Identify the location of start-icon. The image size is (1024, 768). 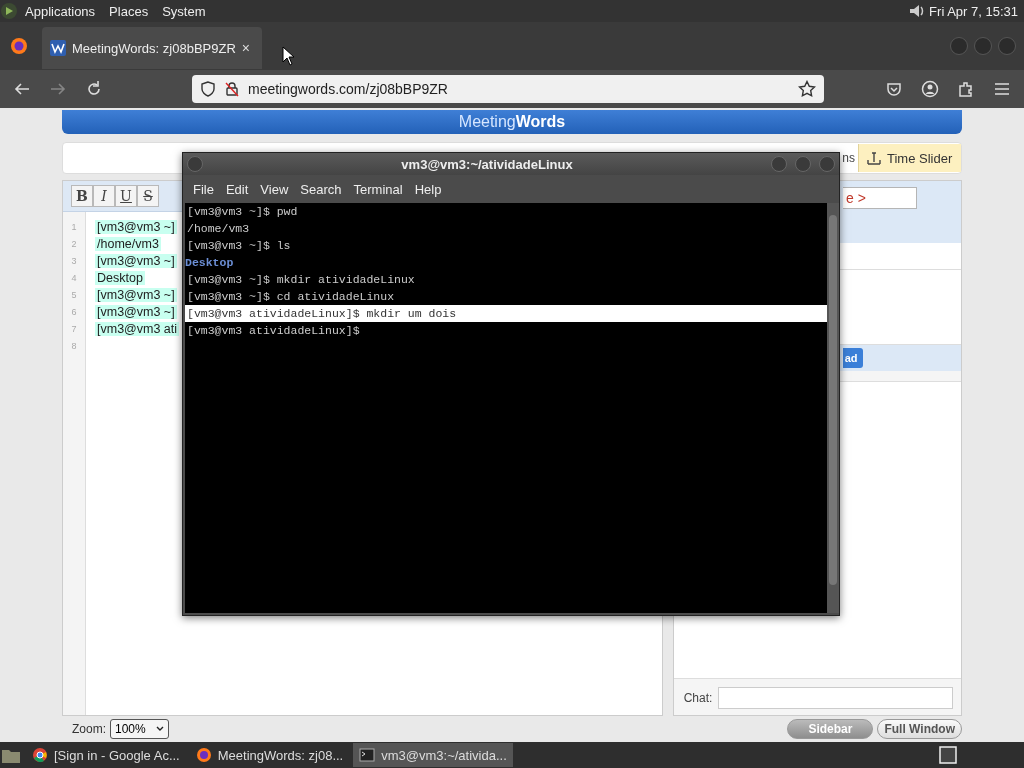
(9, 11).